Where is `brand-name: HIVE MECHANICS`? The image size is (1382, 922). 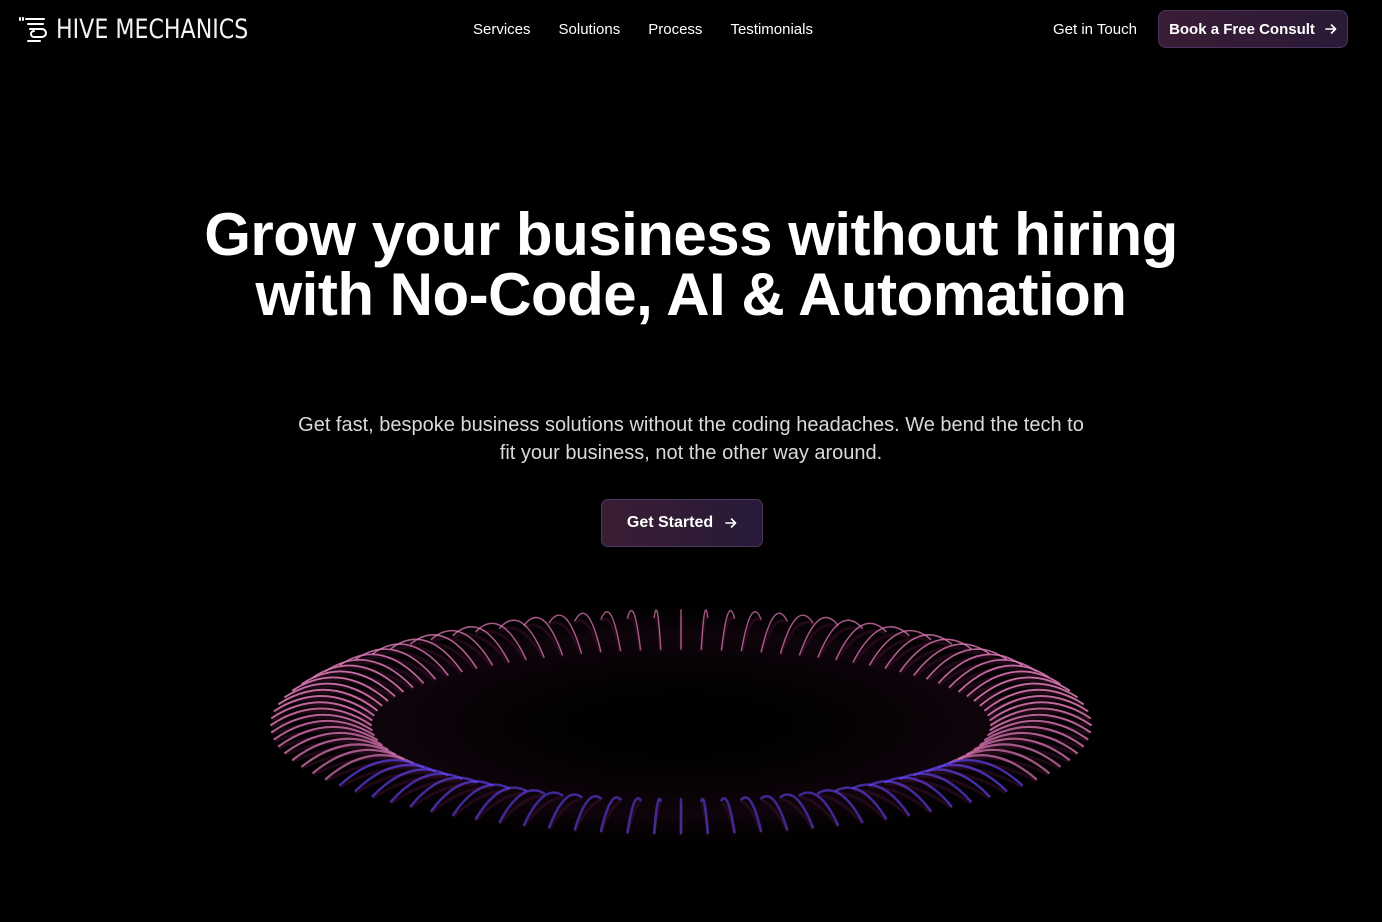 brand-name: HIVE MECHANICS is located at coordinates (152, 29).